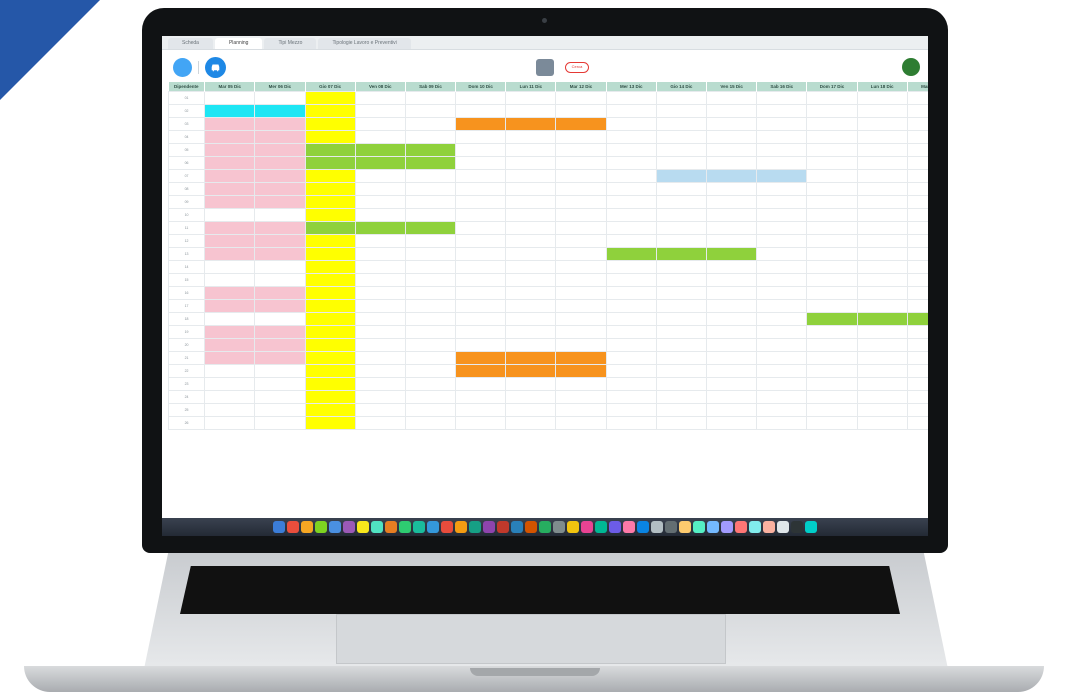 The height and width of the screenshot is (697, 1069). What do you see at coordinates (481, 86) in the screenshot?
I see `header-day: Dom 10 Dic` at bounding box center [481, 86].